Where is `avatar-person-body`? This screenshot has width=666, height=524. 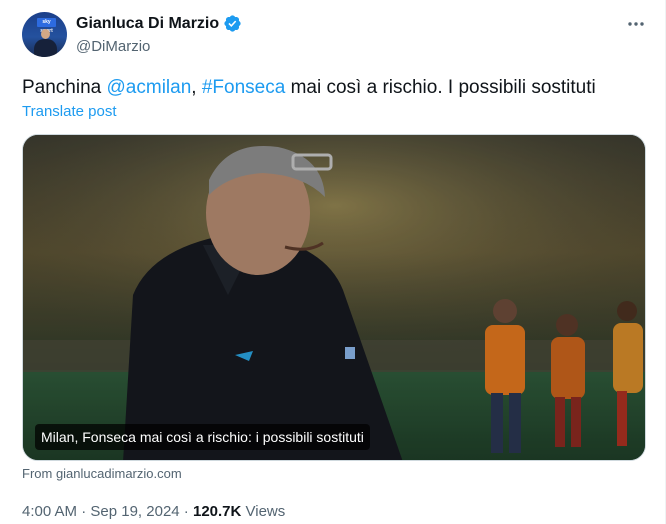 avatar-person-body is located at coordinates (45, 48).